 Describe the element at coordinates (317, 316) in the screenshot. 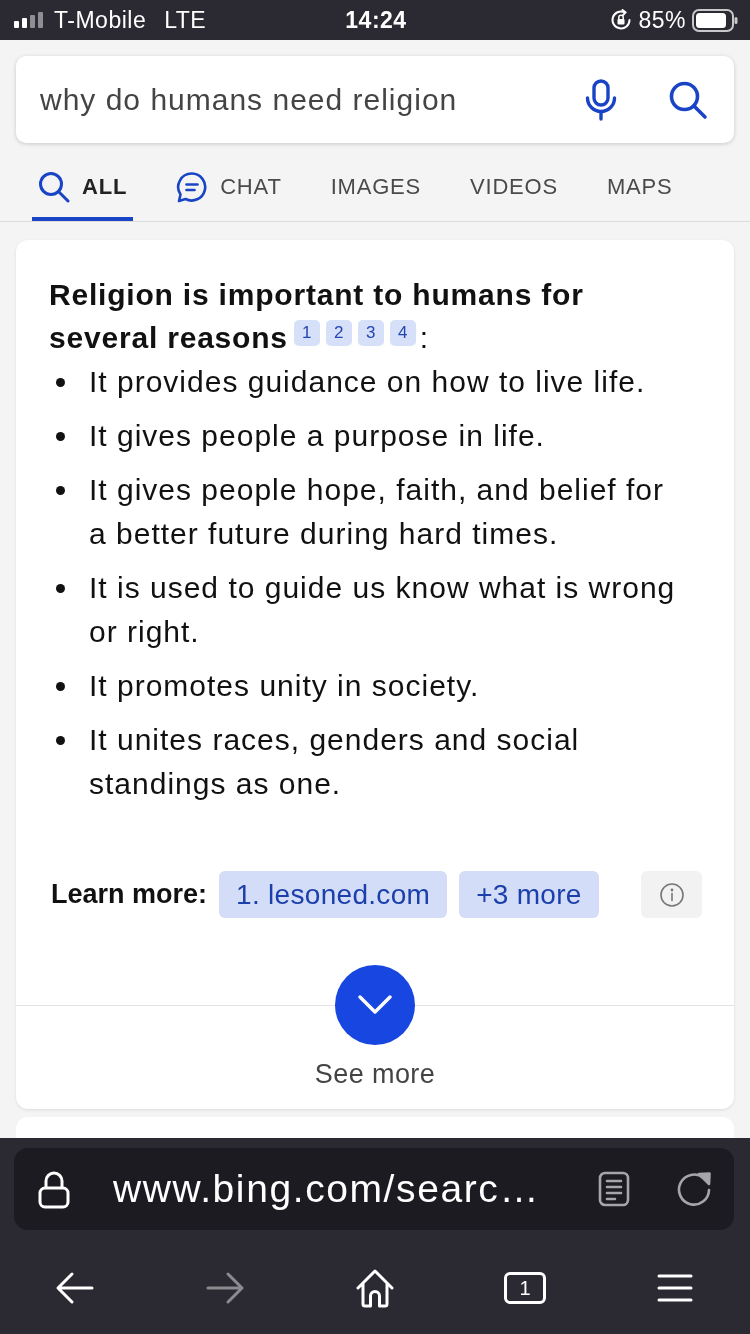

I see `answer-heading: Religion is important to humans for several reasons 1 2 3 4 :` at that location.